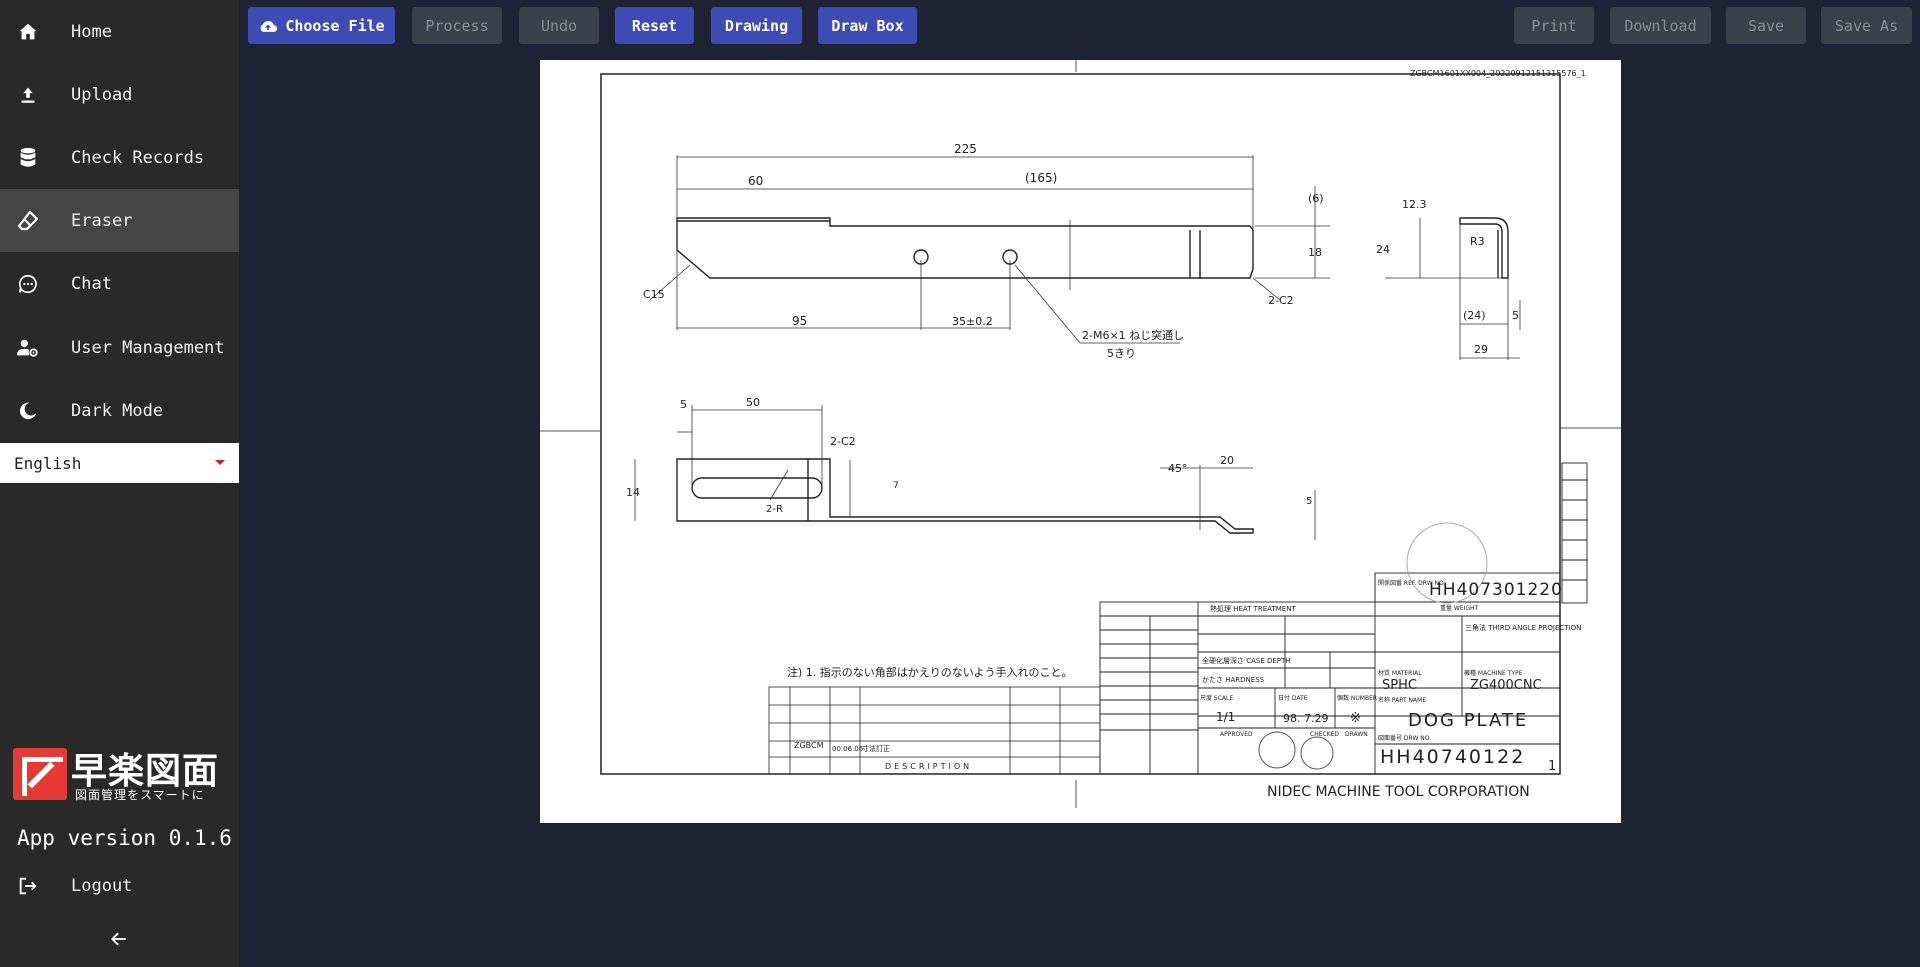 The width and height of the screenshot is (1920, 967). I want to click on revision-description: 寸法訂正, so click(876, 748).